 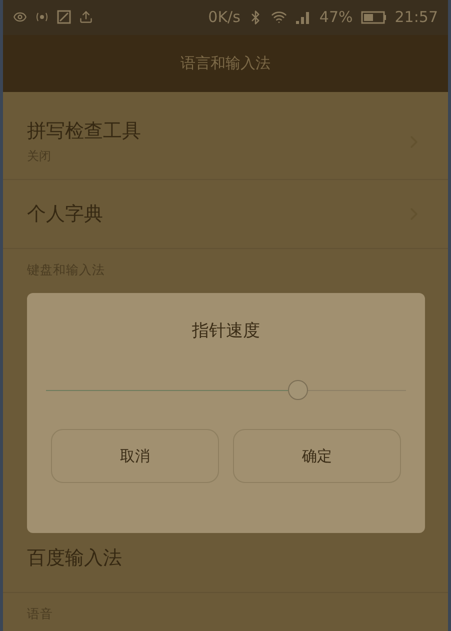 I want to click on battery-icon, so click(x=373, y=17).